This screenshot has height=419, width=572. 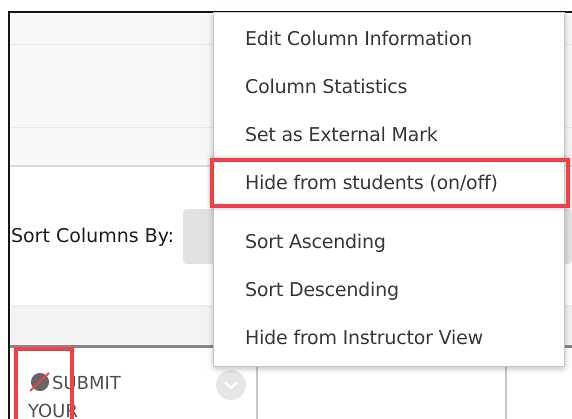 What do you see at coordinates (315, 242) in the screenshot?
I see `menu-item: Sort Ascending` at bounding box center [315, 242].